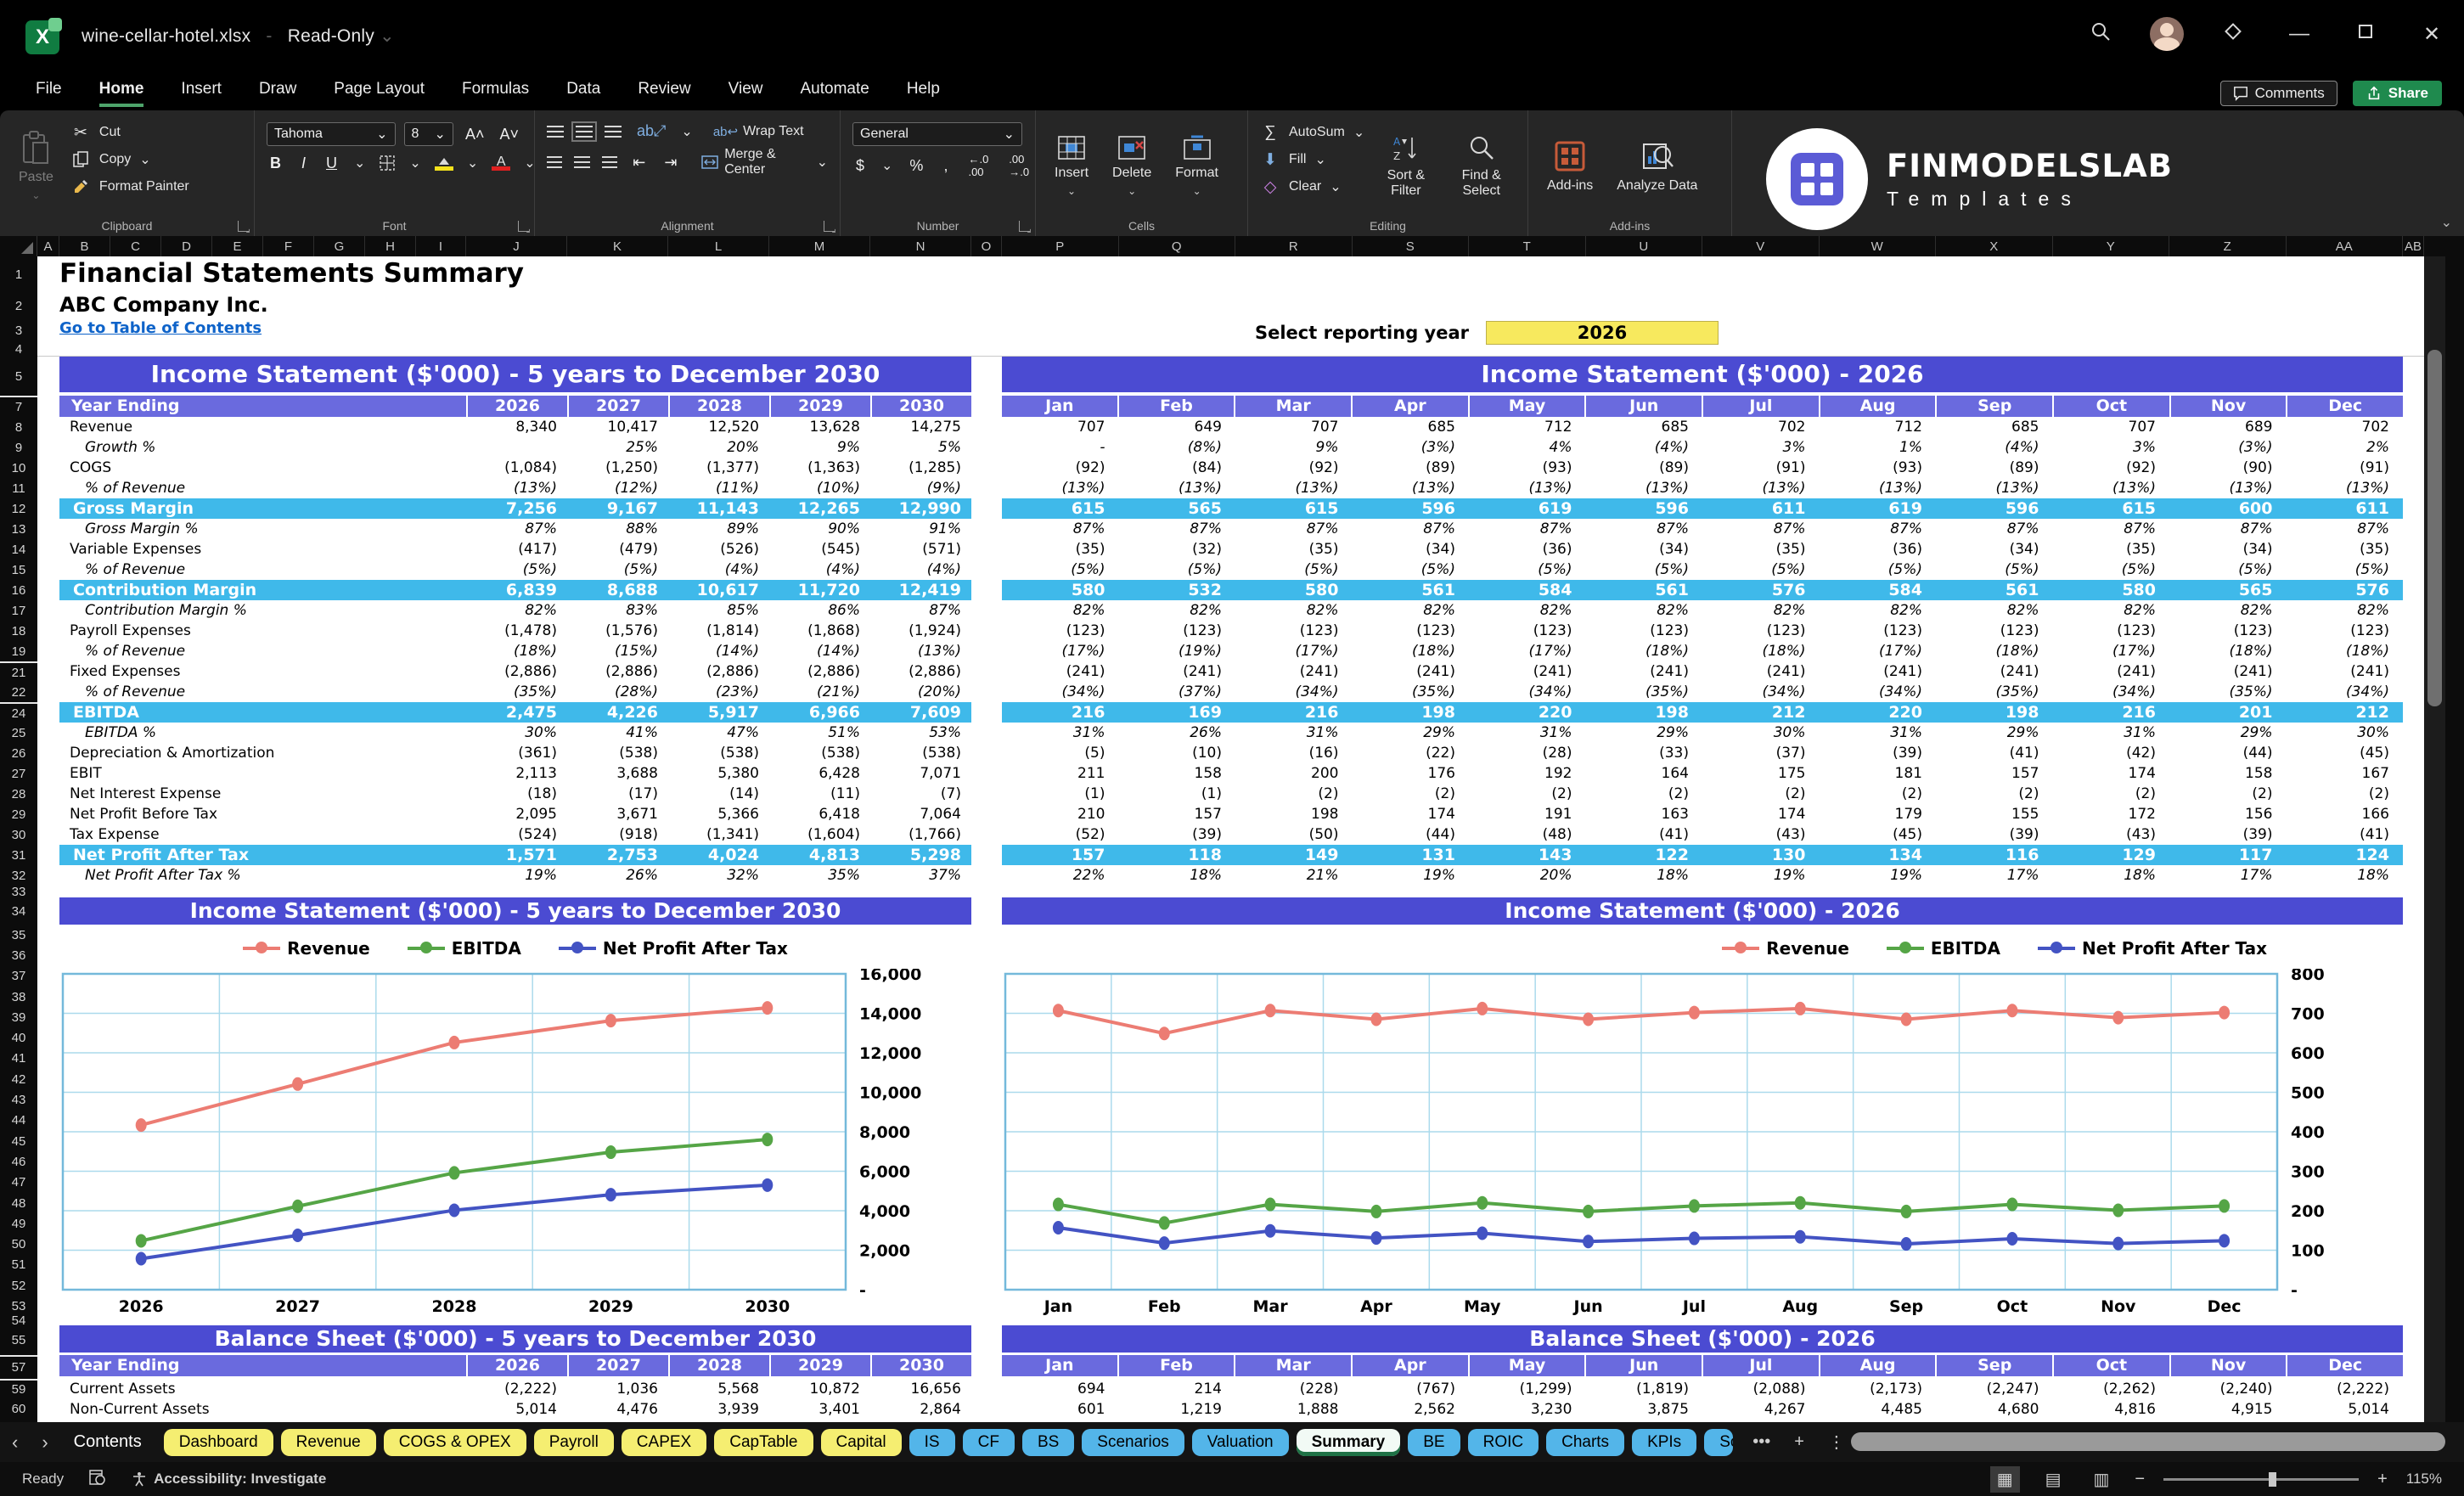 The height and width of the screenshot is (1496, 2464). What do you see at coordinates (718, 488) in the screenshot?
I see `cell: (11%)` at bounding box center [718, 488].